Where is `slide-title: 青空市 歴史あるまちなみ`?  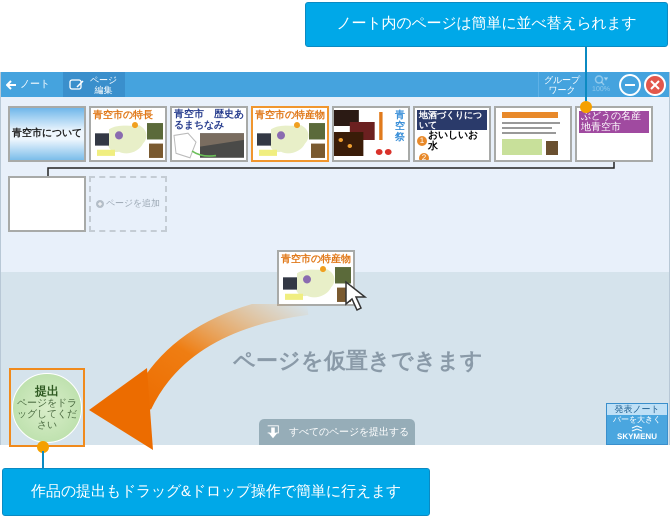
slide-title: 青空市 歴史あるまちなみ is located at coordinates (209, 119).